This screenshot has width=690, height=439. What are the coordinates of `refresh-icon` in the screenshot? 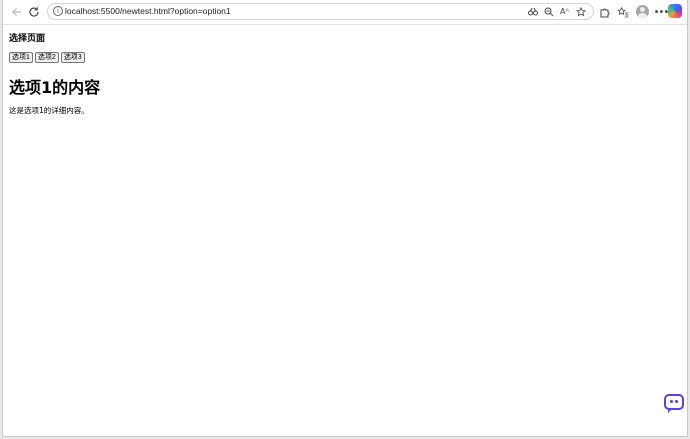 It's located at (34, 12).